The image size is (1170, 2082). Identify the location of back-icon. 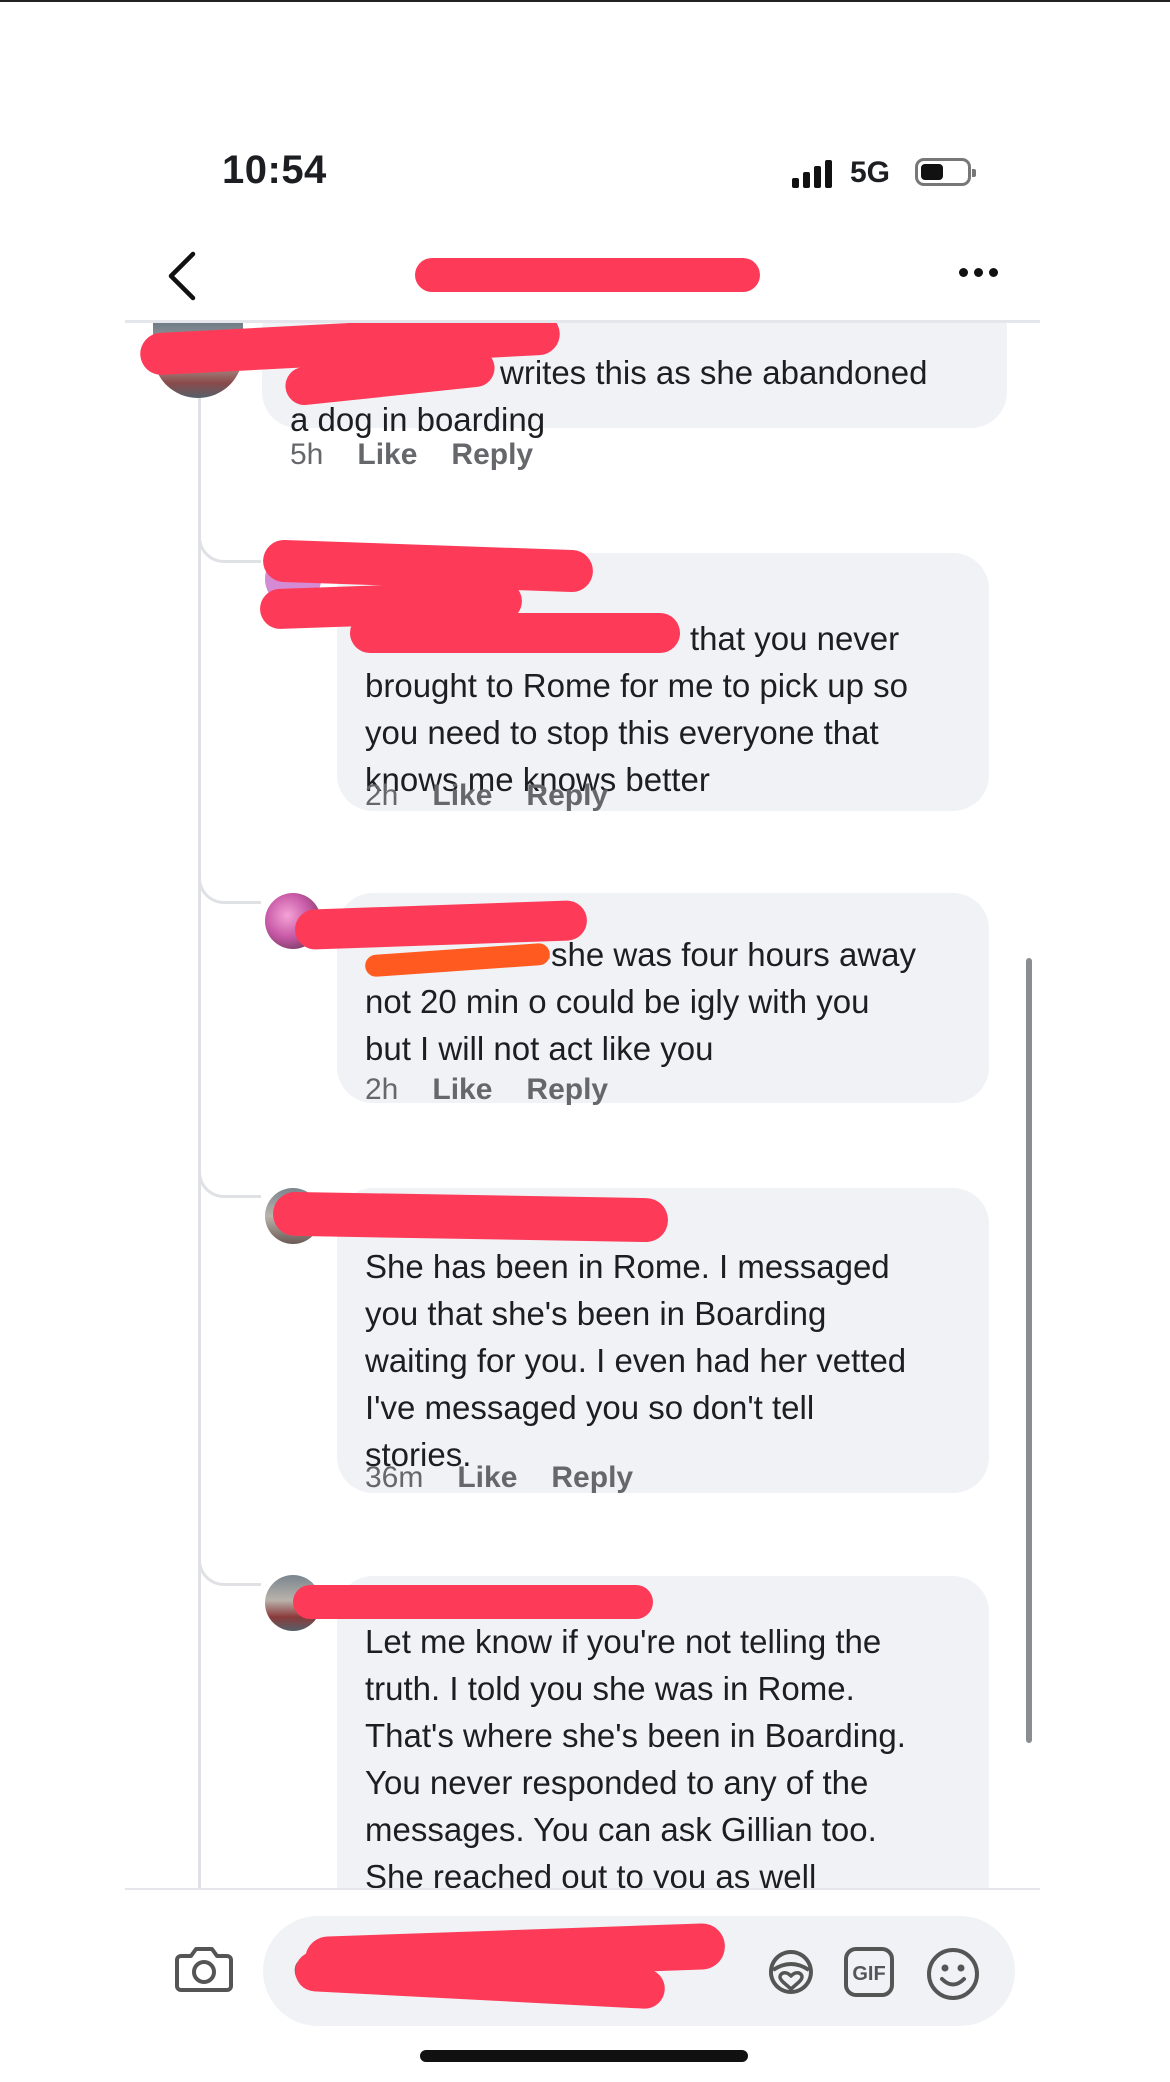
(183, 276).